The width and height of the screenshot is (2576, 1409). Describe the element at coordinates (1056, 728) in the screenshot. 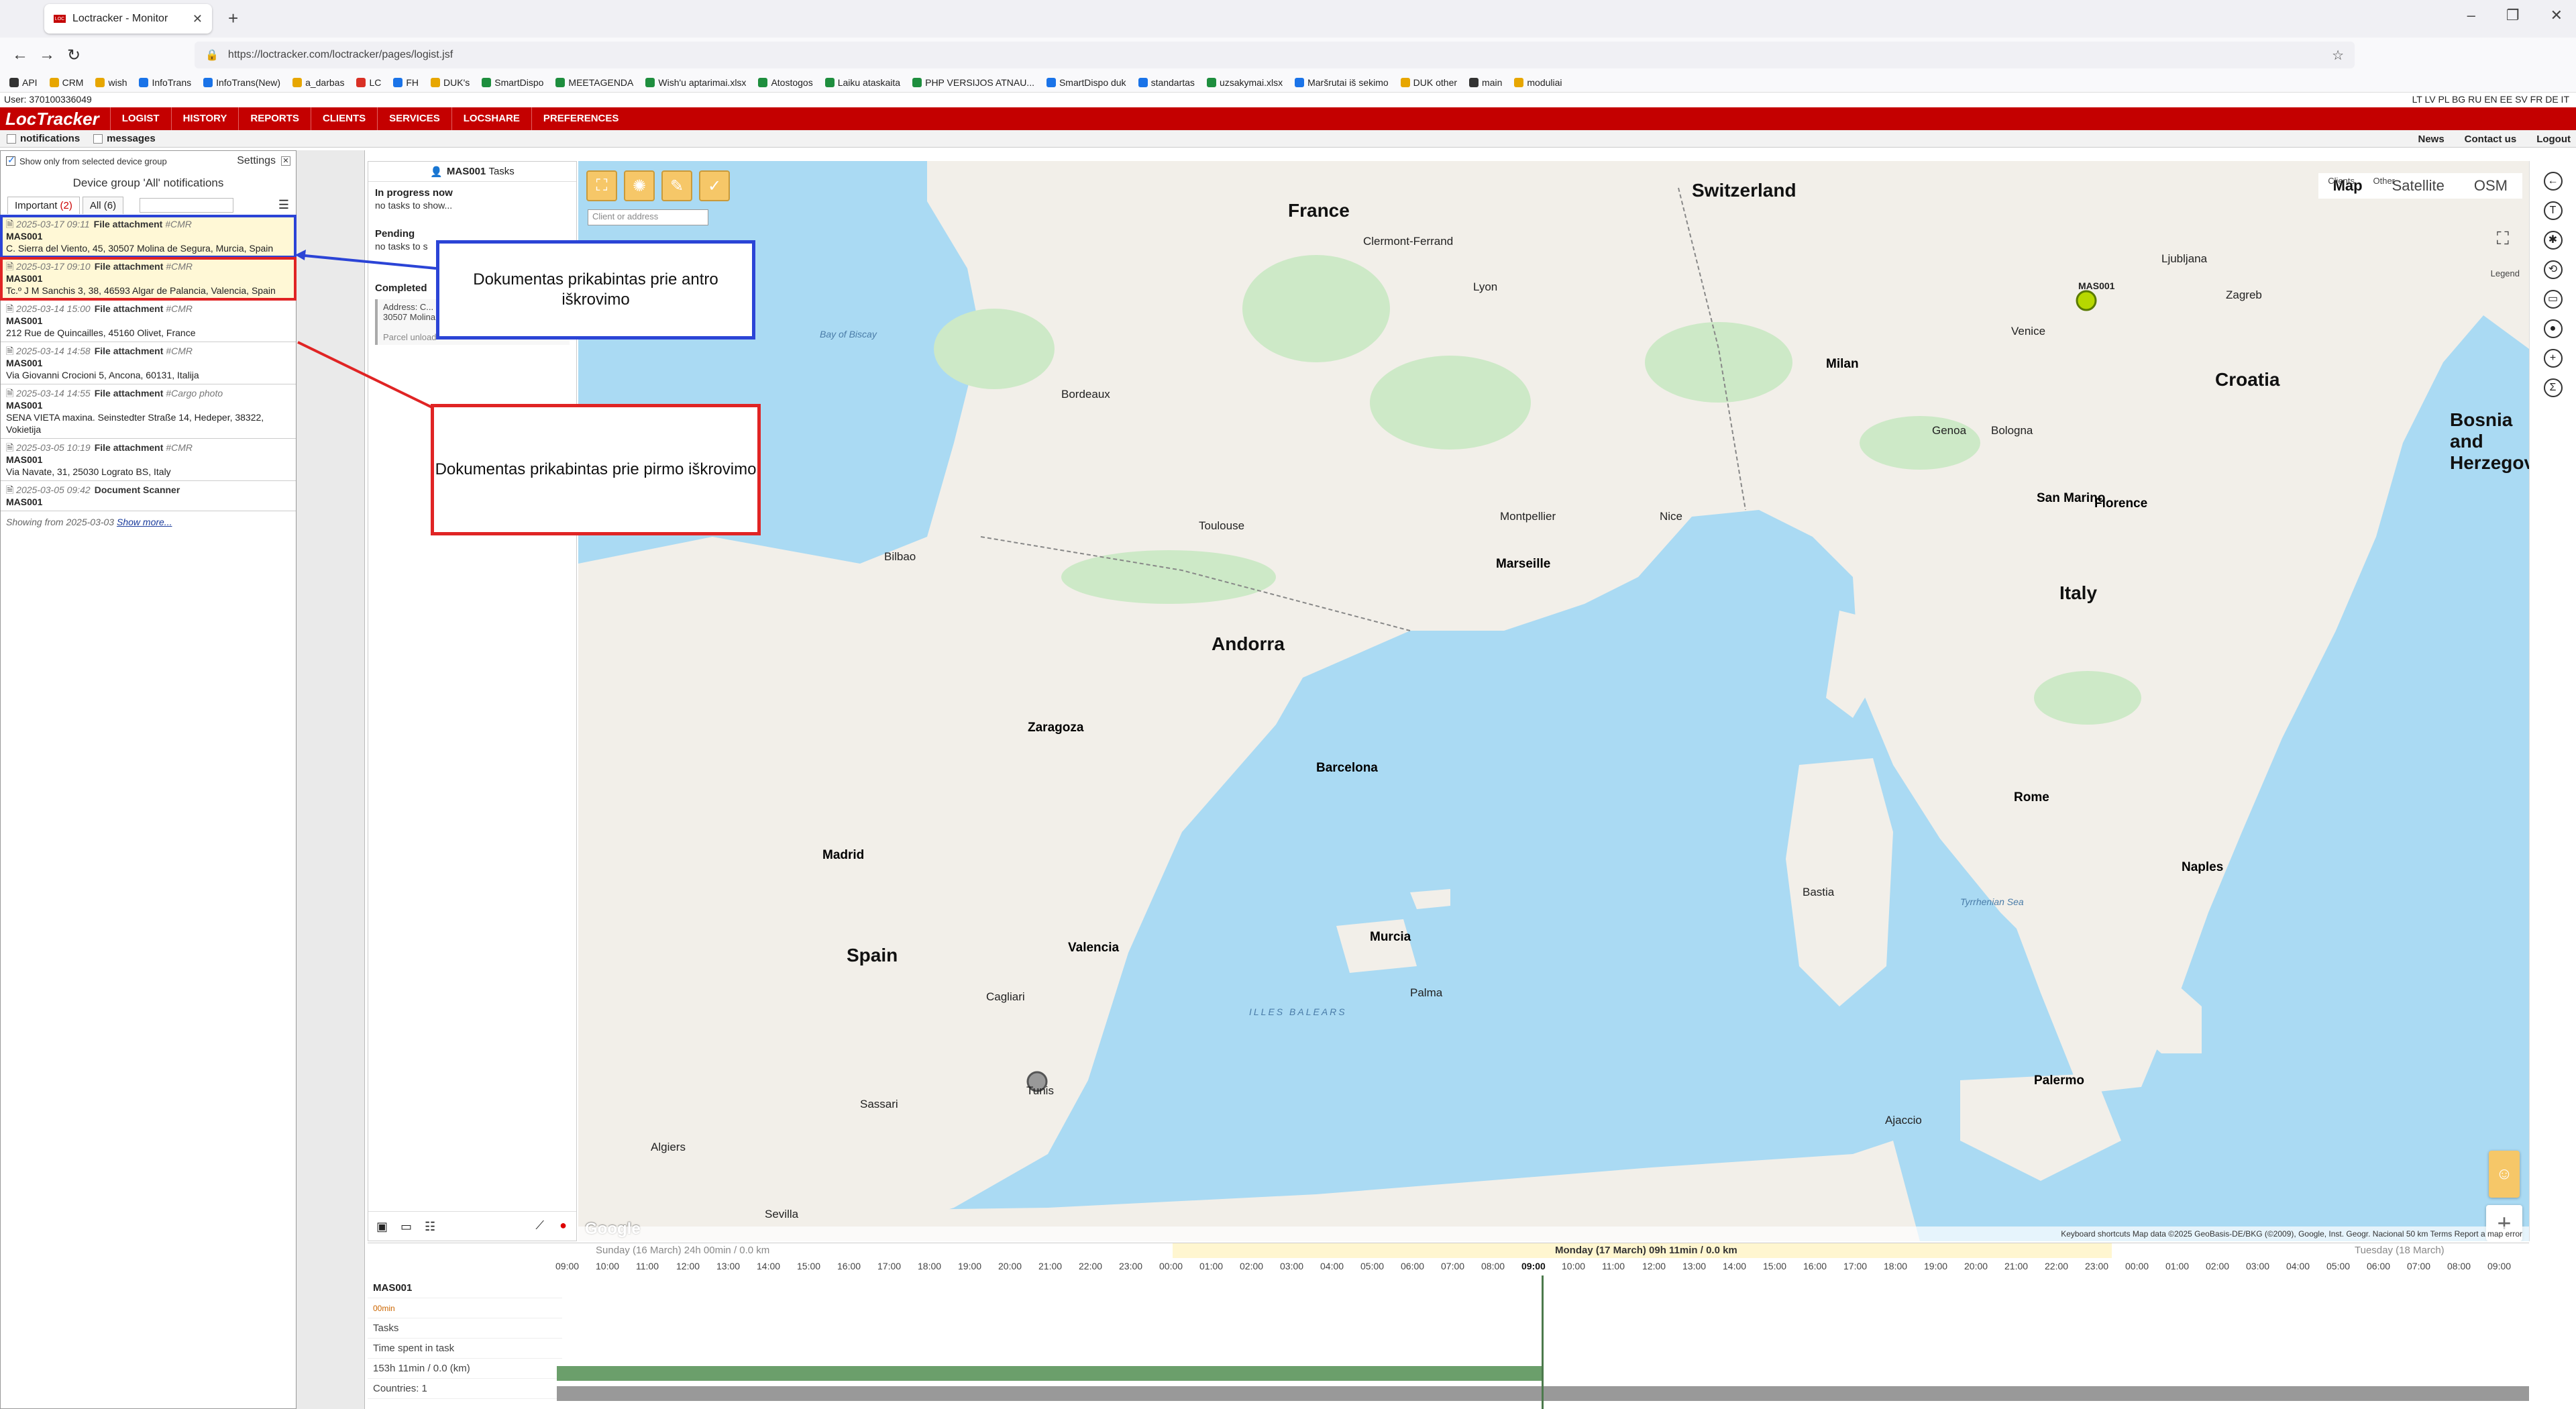

I see `label-zaragoza: Zaragoza` at that location.